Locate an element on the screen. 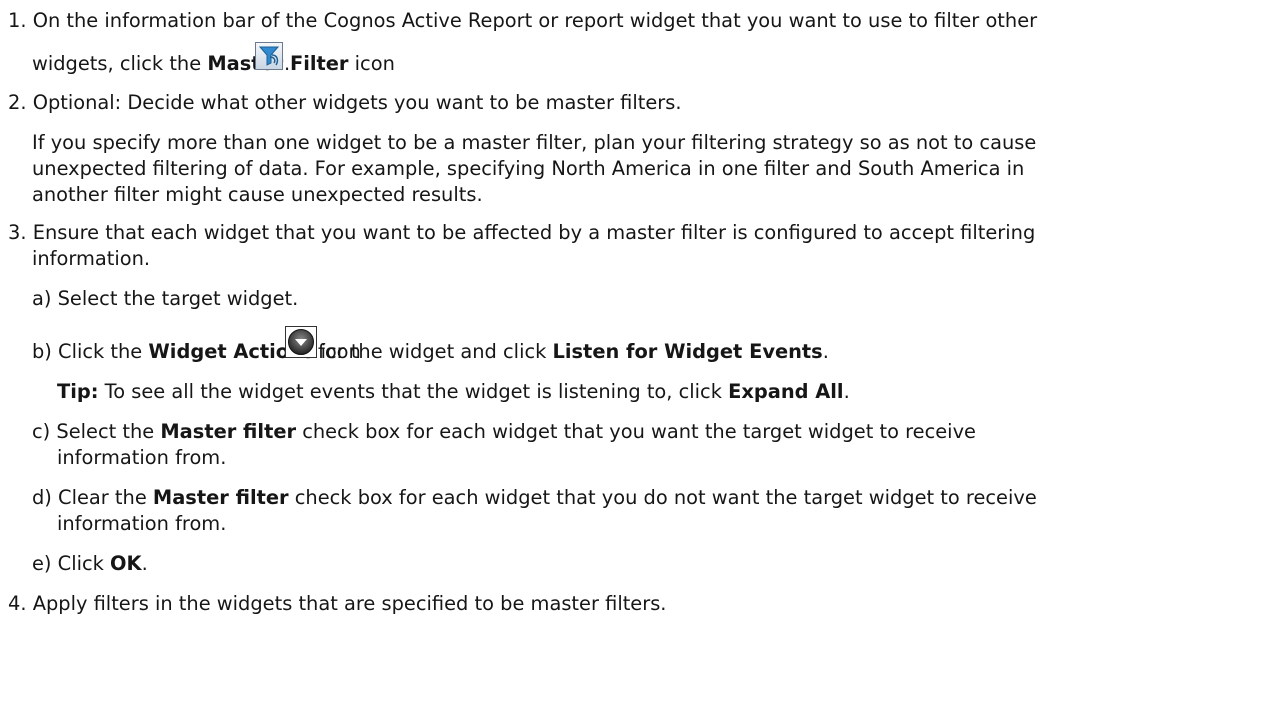  chevron-down-circle-icon is located at coordinates (301, 342).